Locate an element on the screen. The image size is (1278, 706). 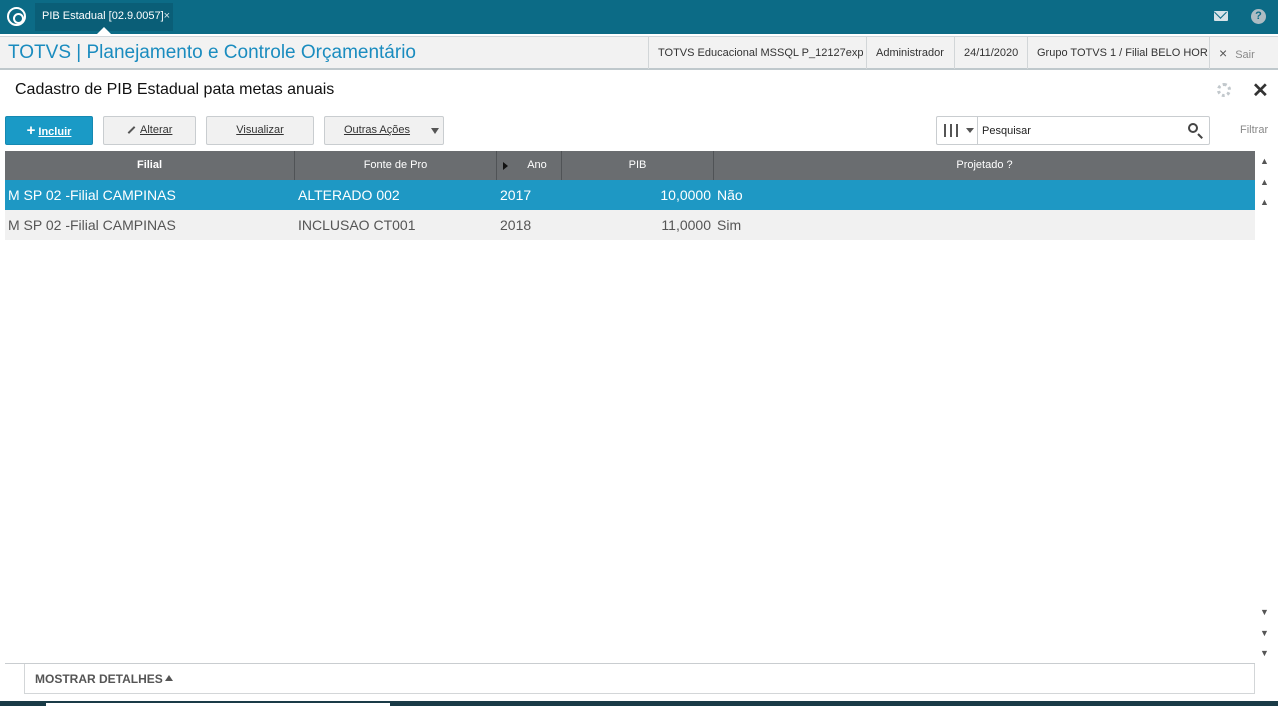
column-header-filial: Filial is located at coordinates (150, 165).